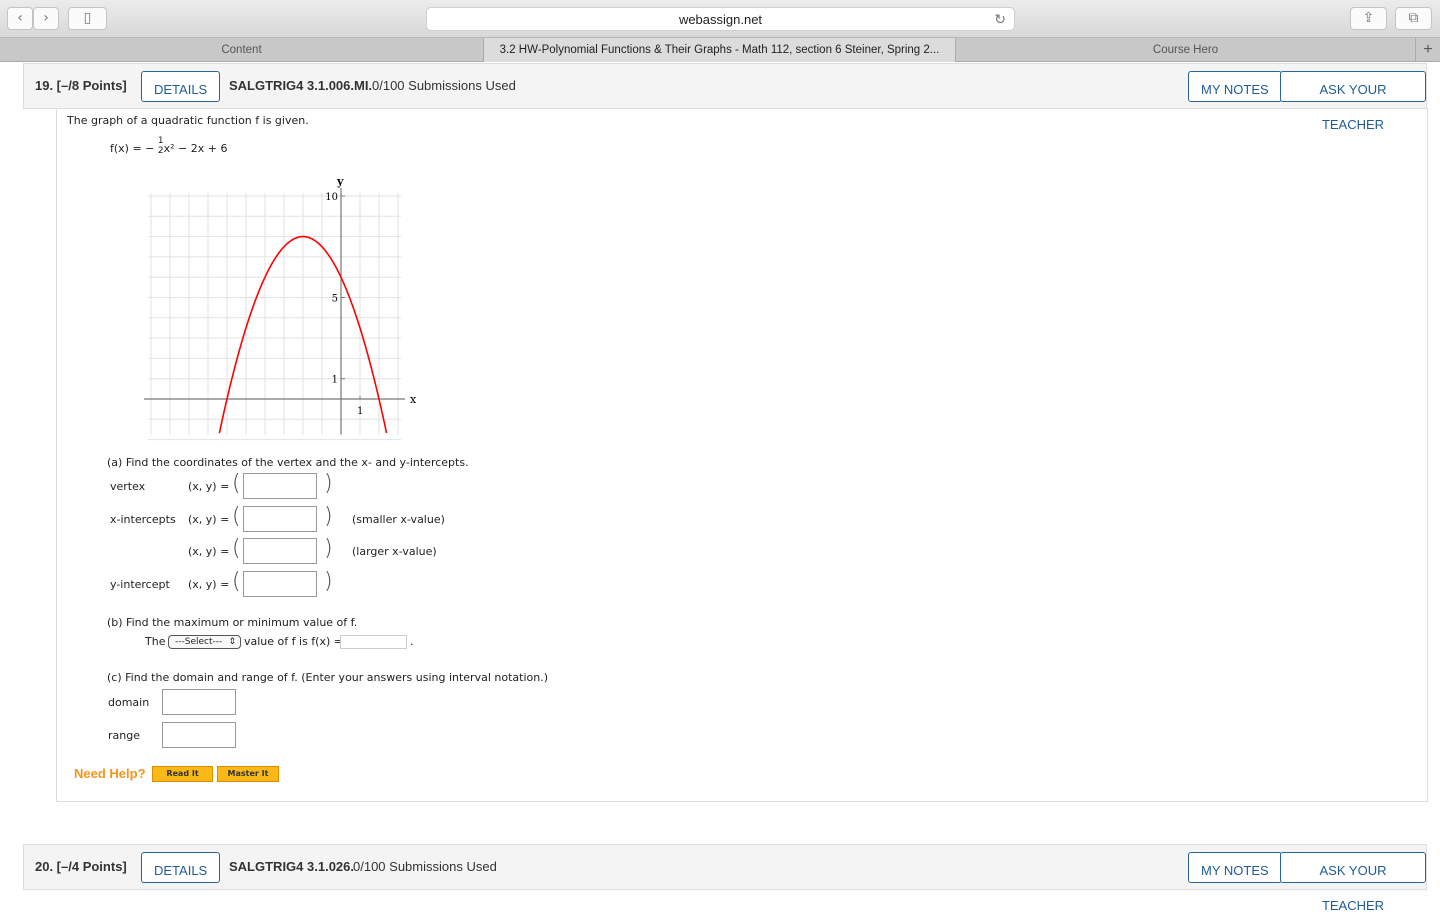 The height and width of the screenshot is (923, 1440). What do you see at coordinates (335, 380) in the screenshot?
I see `y-tick-label: 1` at bounding box center [335, 380].